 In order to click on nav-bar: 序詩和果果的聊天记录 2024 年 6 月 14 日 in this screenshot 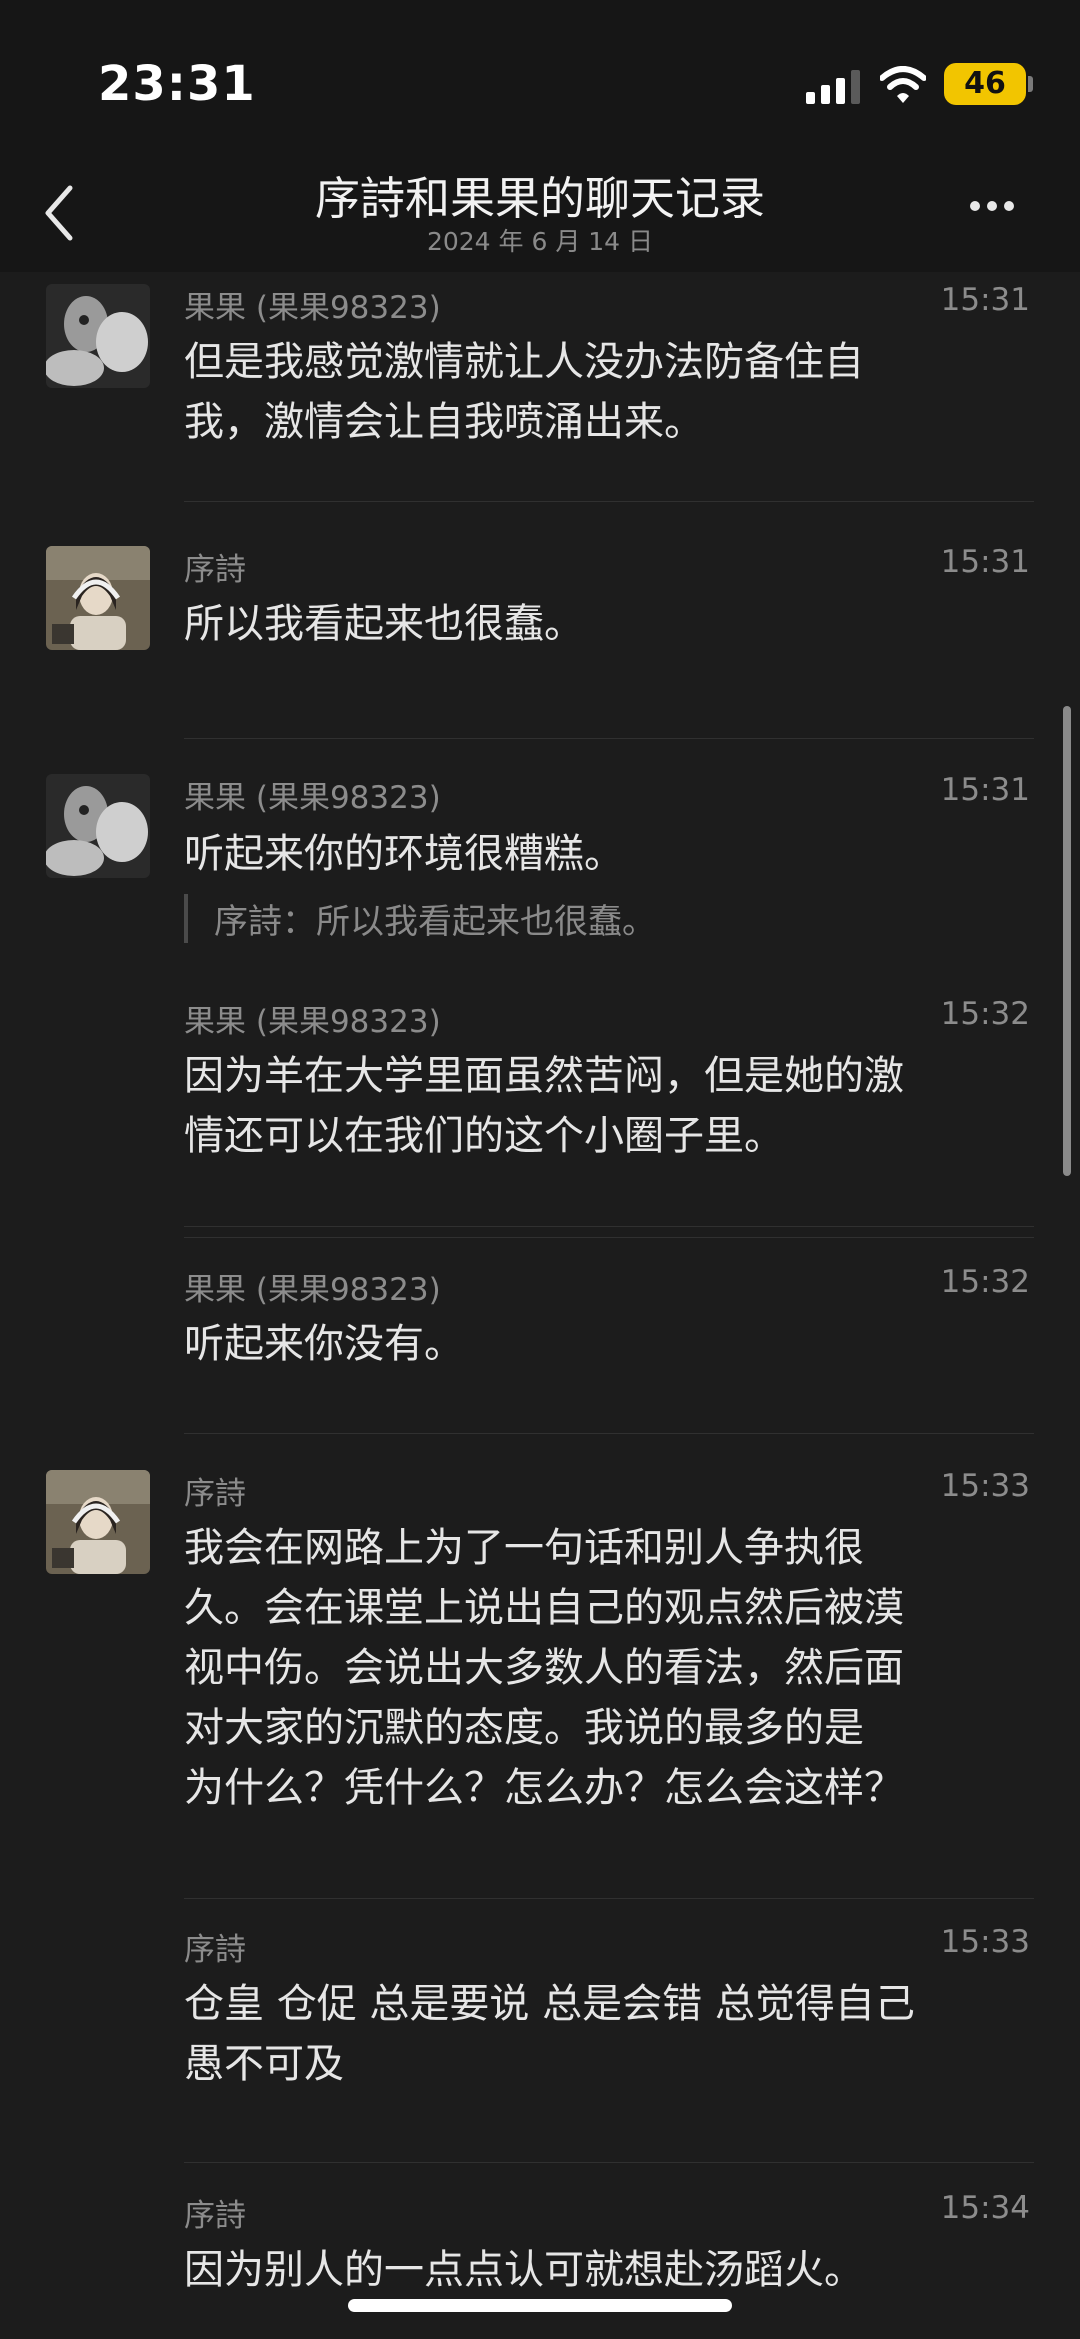, I will do `click(540, 216)`.